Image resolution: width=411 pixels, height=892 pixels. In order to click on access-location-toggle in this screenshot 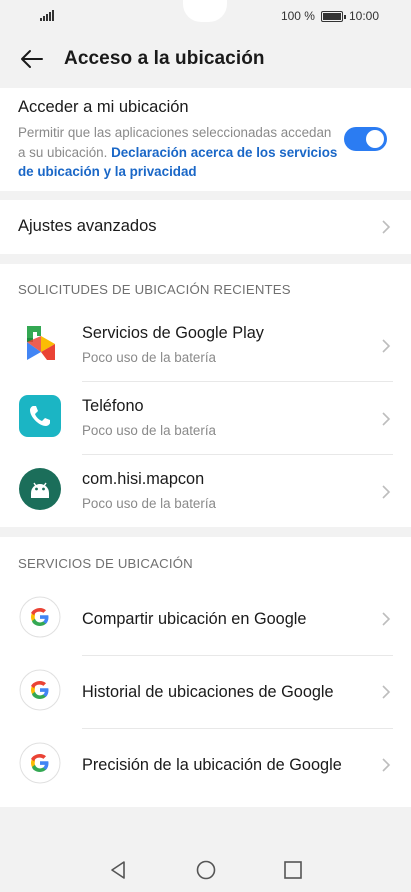, I will do `click(365, 139)`.